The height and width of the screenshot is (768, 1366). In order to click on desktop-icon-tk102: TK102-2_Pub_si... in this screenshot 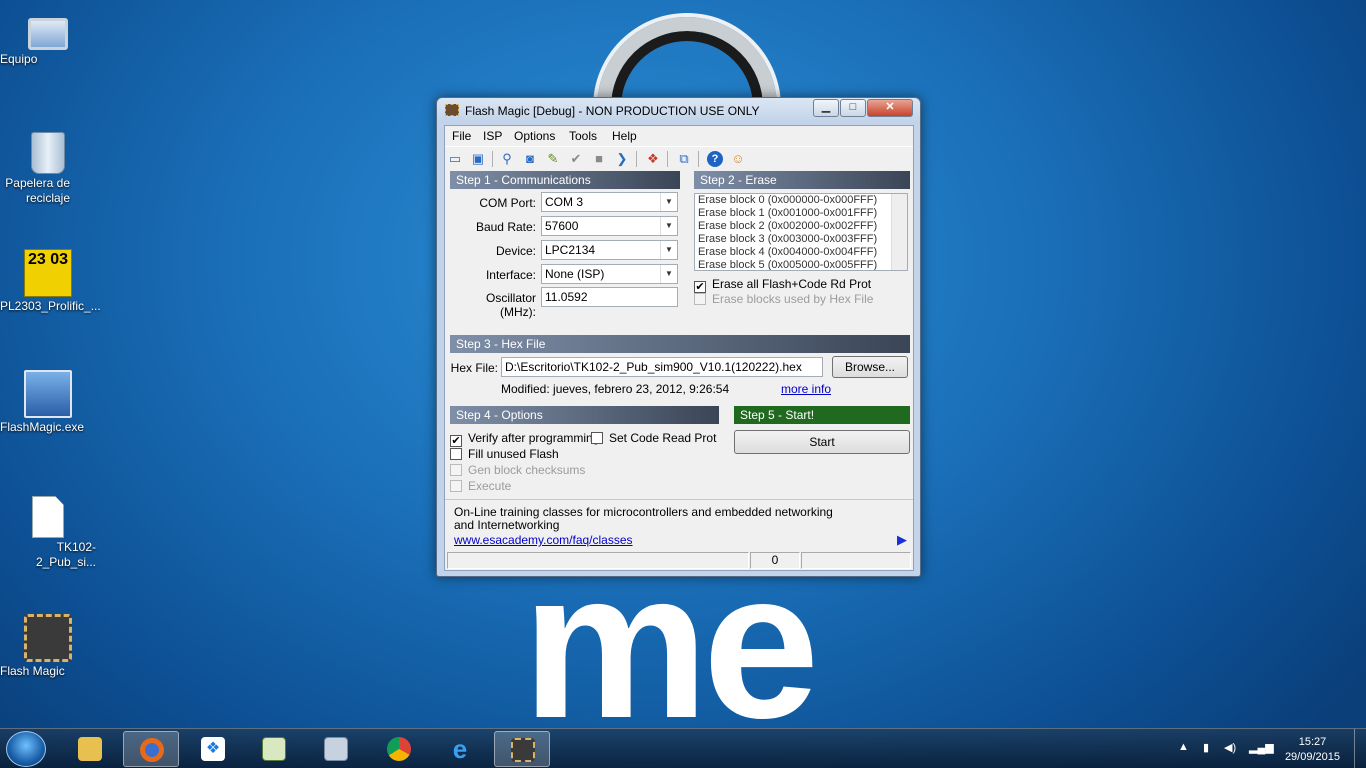, I will do `click(48, 530)`.